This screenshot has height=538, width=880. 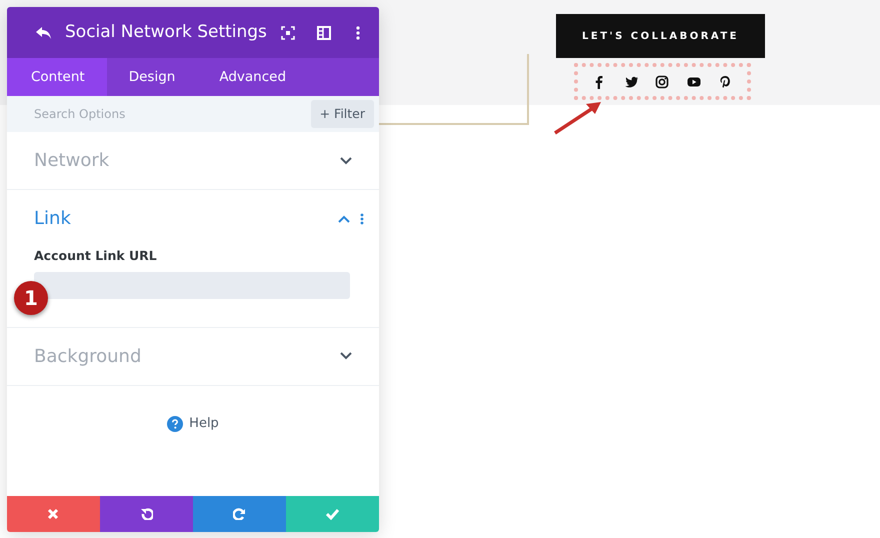 I want to click on tab: Design, so click(x=152, y=77).